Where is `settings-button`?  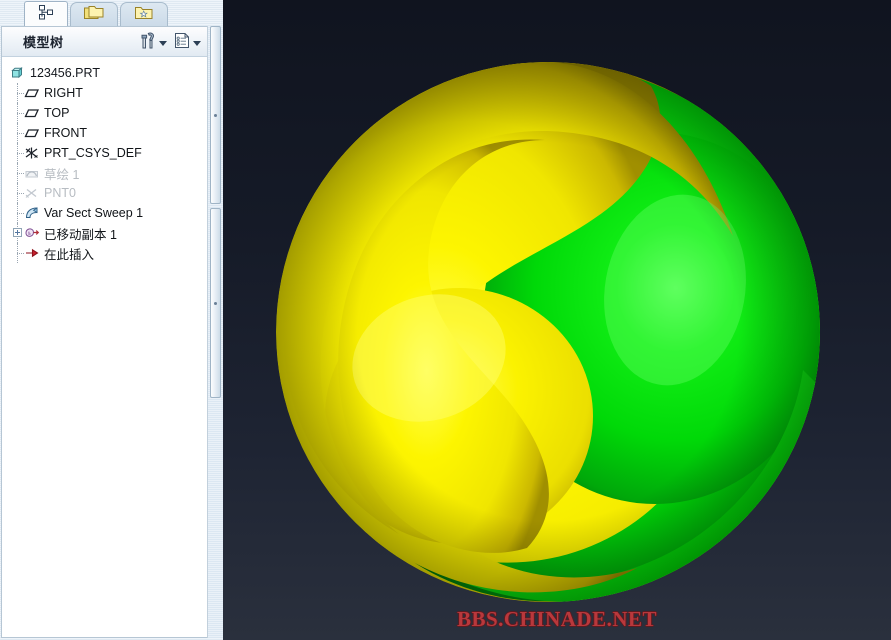 settings-button is located at coordinates (153, 43).